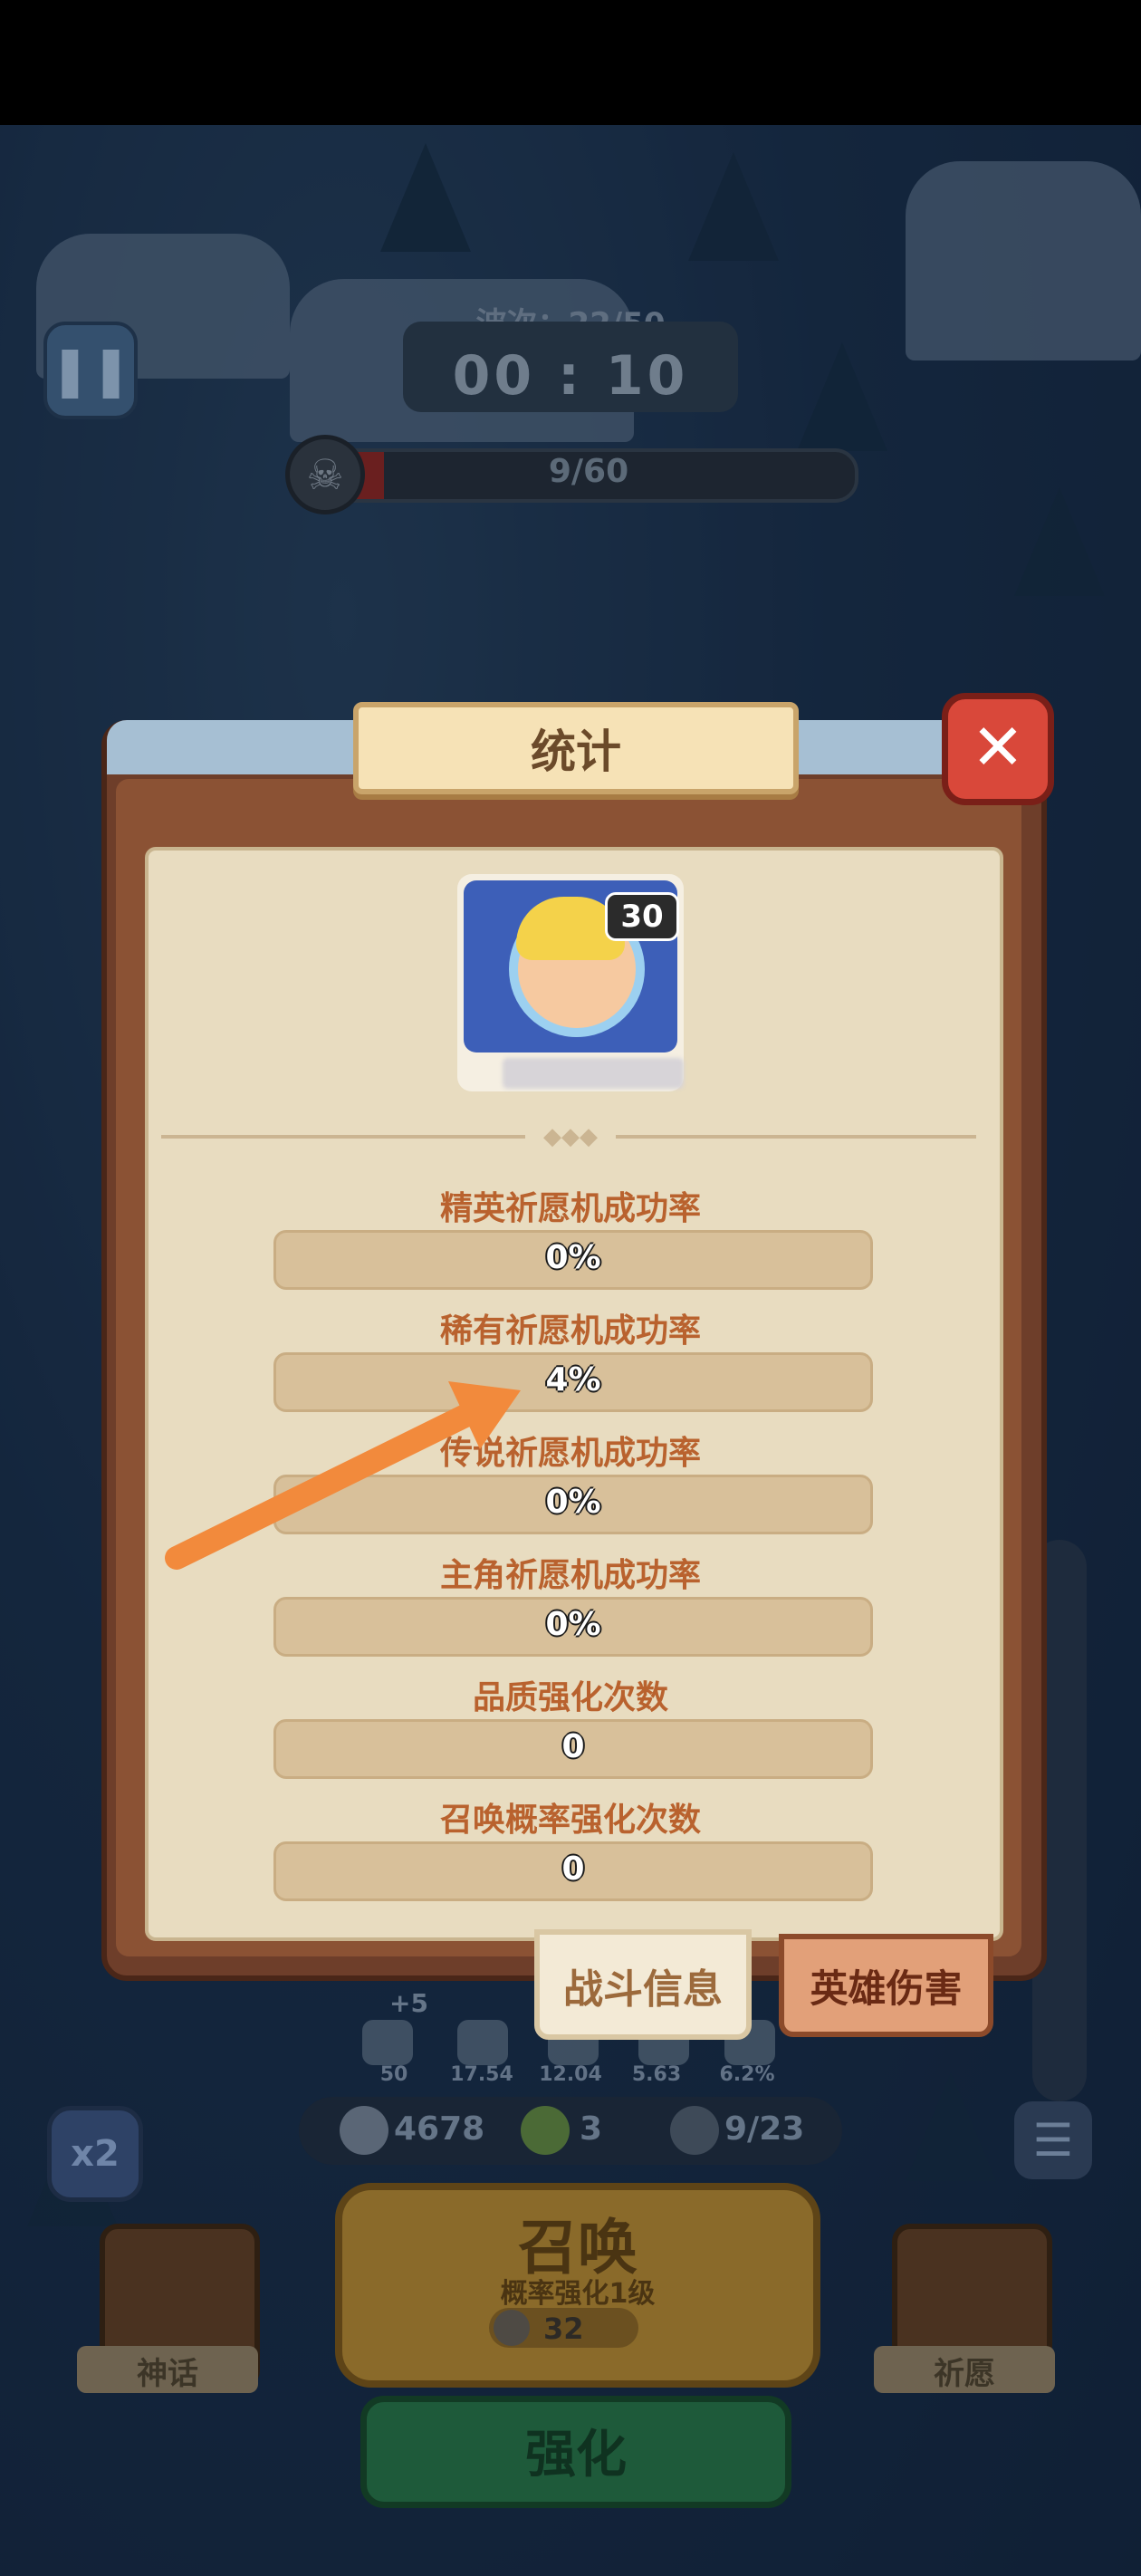 The image size is (1141, 2576). I want to click on arrow-shaft, so click(324, 1485).